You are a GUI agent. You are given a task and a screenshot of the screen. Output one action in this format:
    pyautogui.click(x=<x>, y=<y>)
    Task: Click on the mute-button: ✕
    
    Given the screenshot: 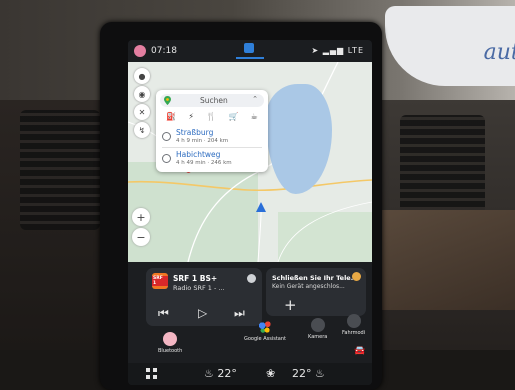 What is the action you would take?
    pyautogui.click(x=142, y=112)
    